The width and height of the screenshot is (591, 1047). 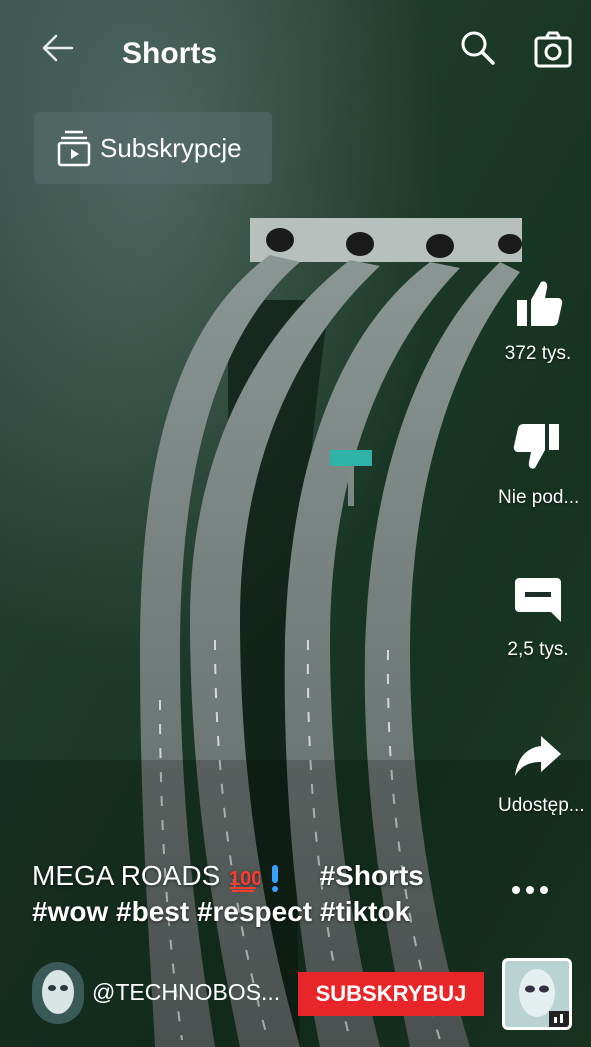 I want to click on caption-hashtags: #wow #best #respect #tiktok, so click(x=267, y=912).